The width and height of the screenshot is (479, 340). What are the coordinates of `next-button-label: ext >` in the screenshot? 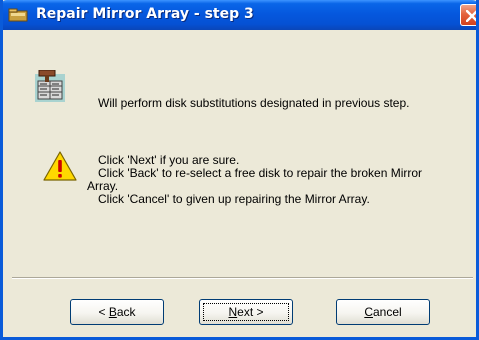 It's located at (250, 312).